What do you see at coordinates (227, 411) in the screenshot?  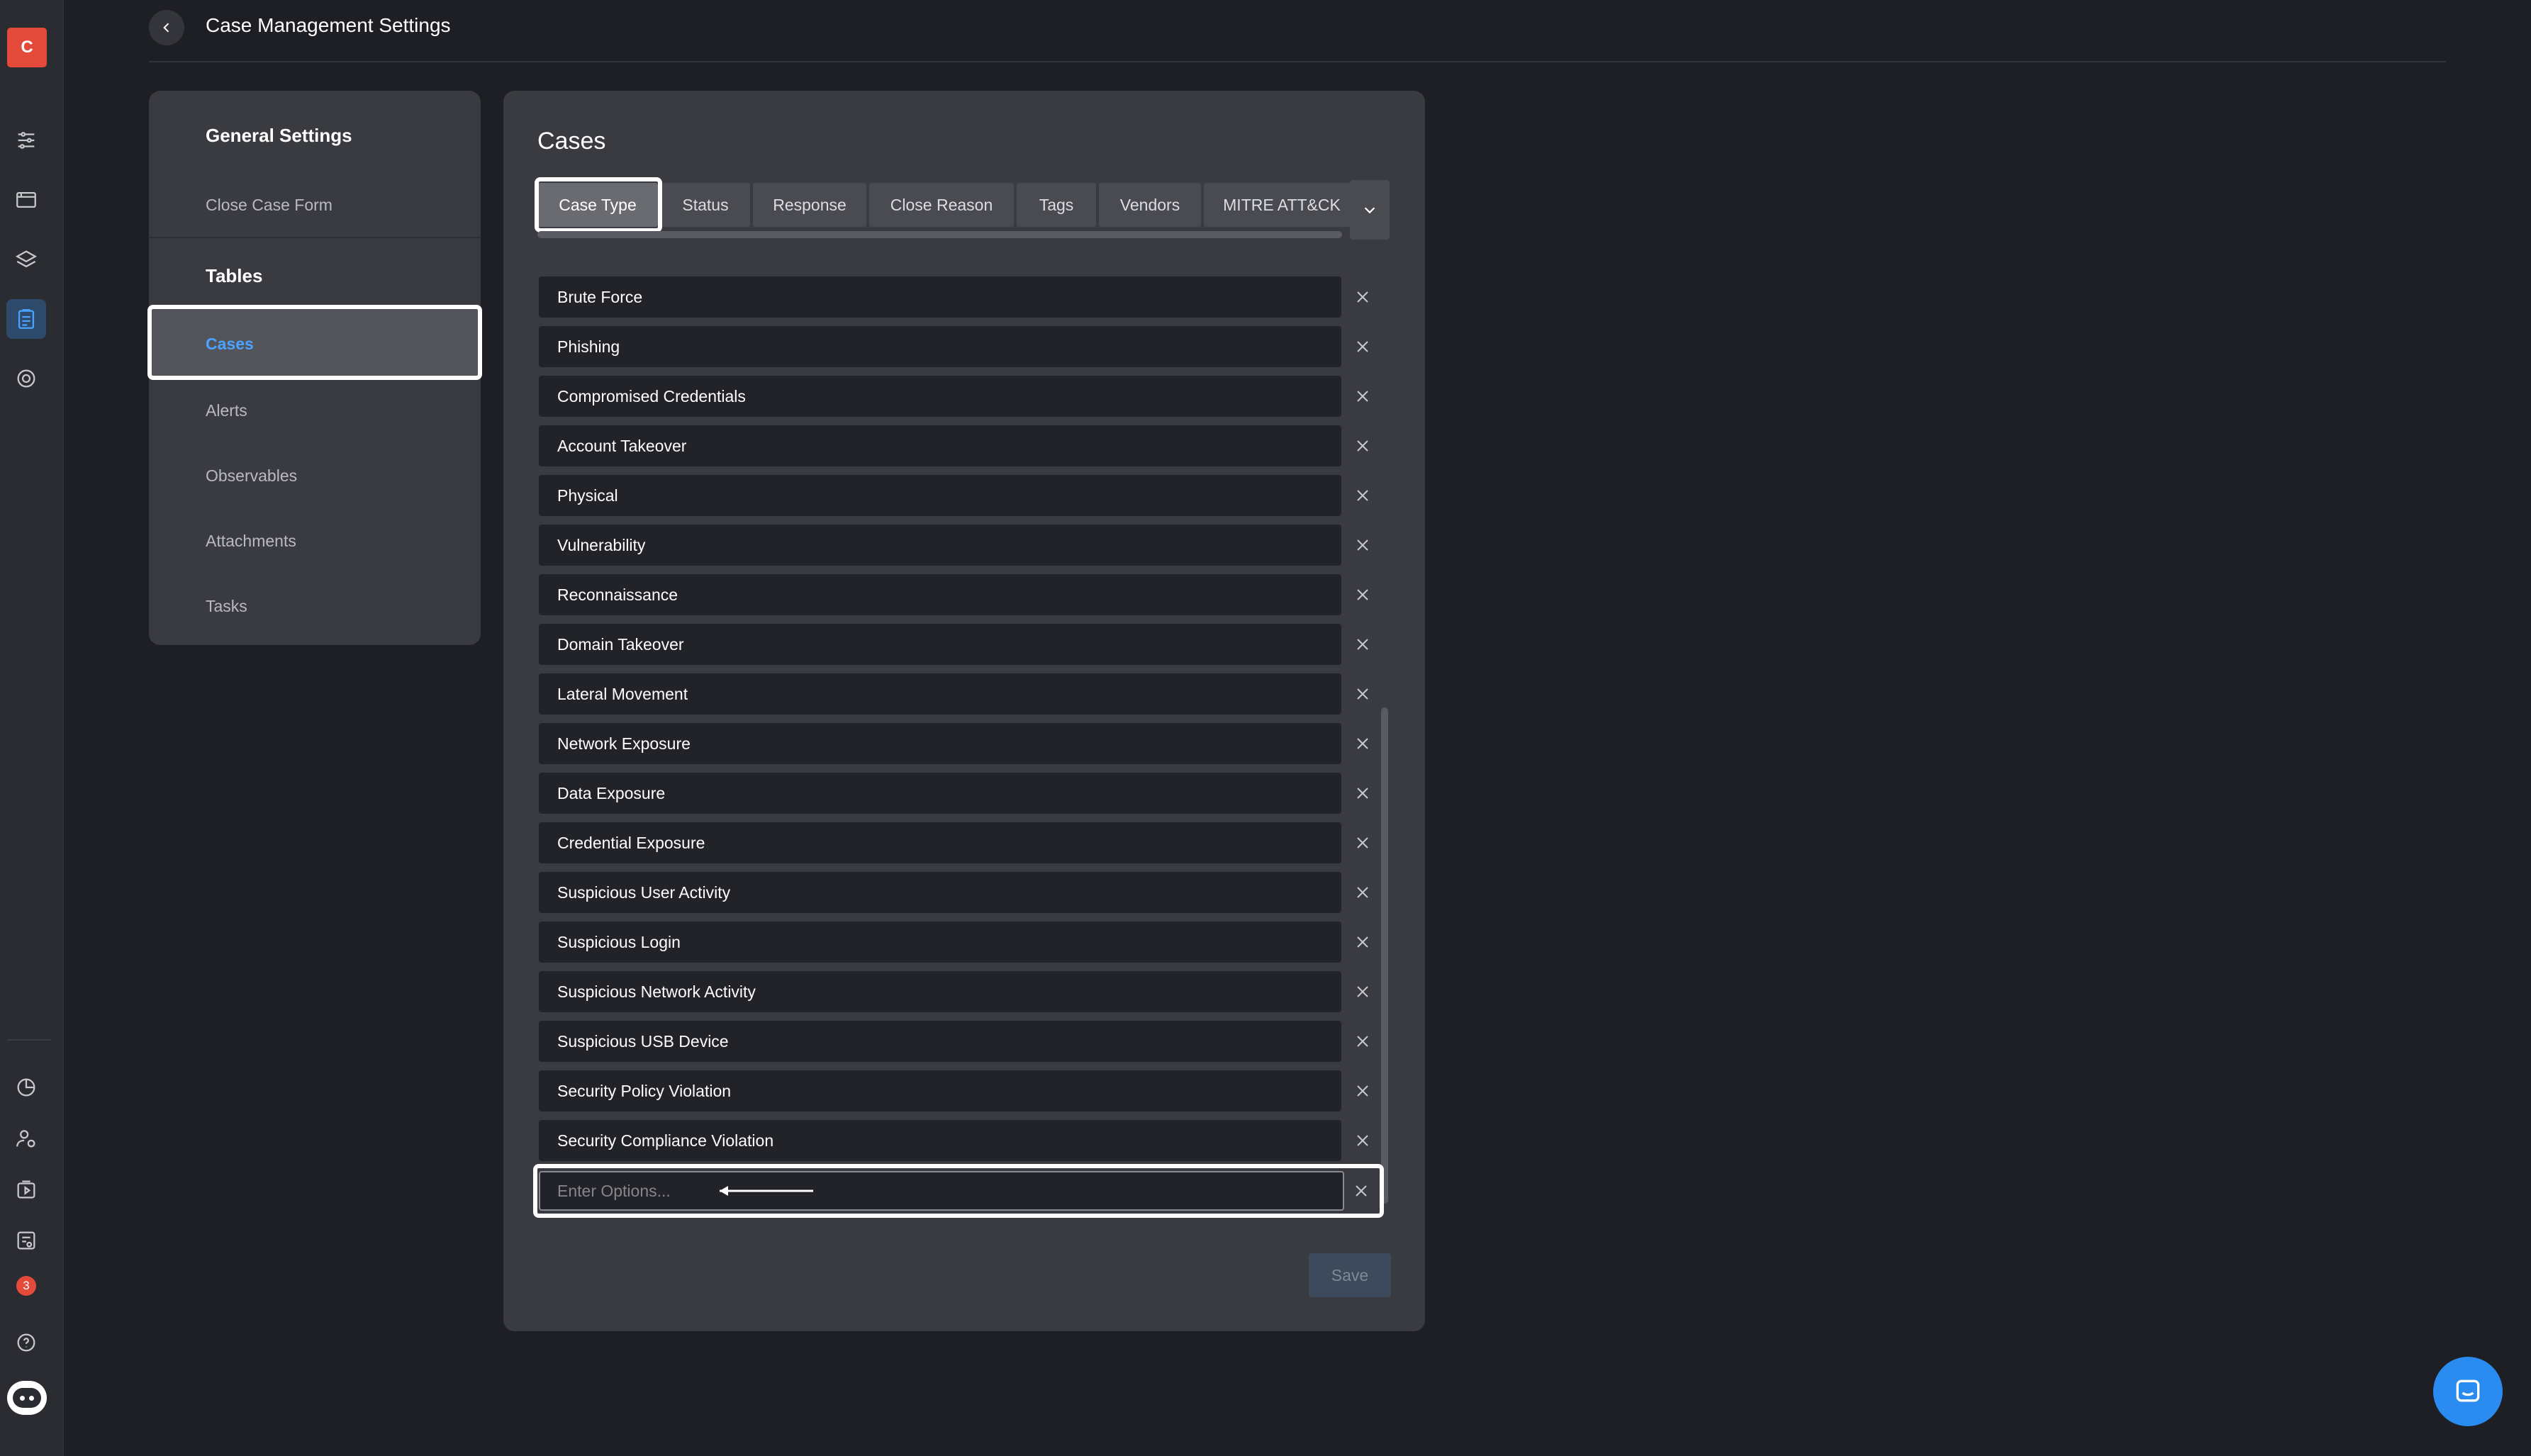 I see `nav-item-alerts: Alerts` at bounding box center [227, 411].